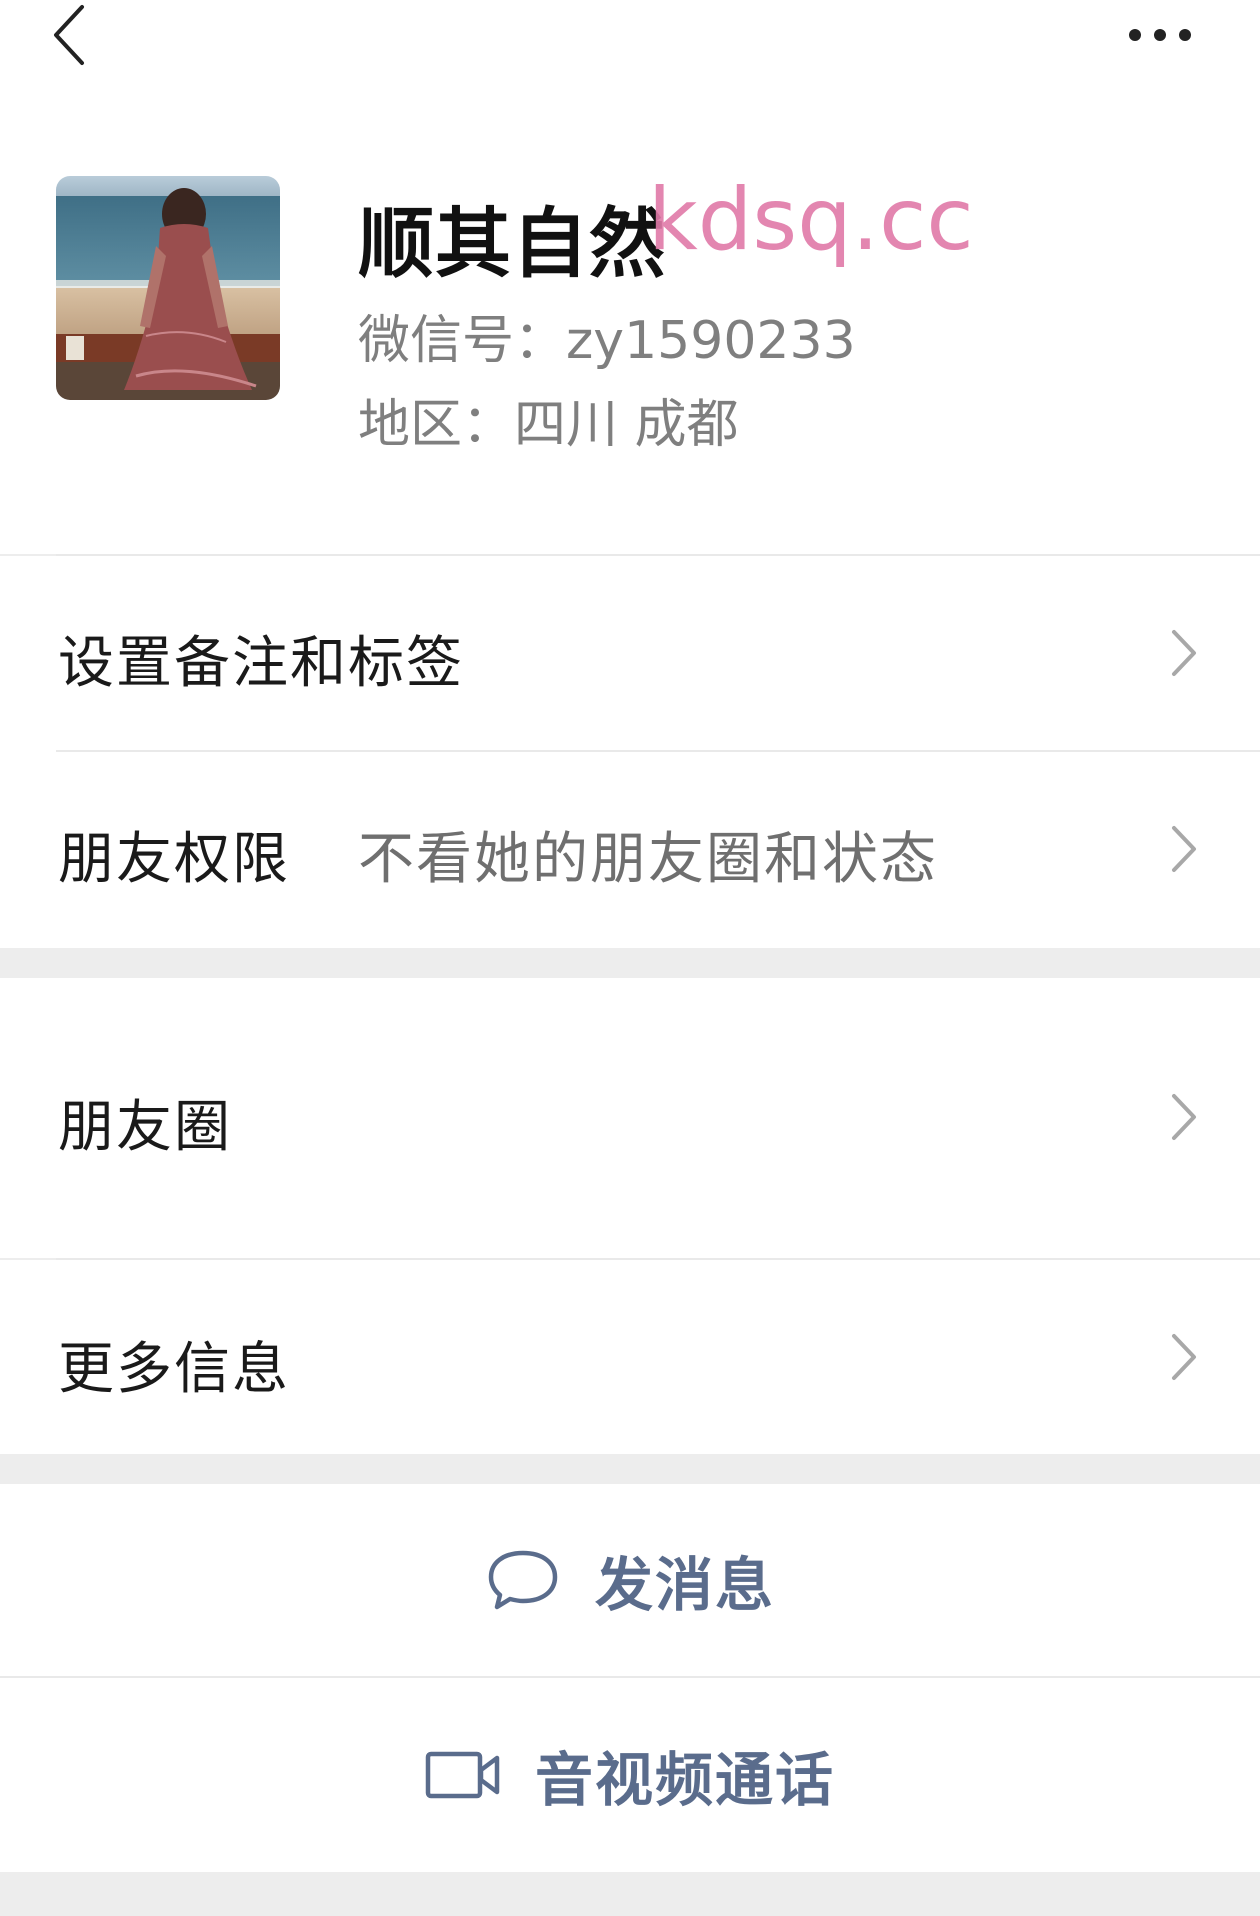 The width and height of the screenshot is (1260, 1916). What do you see at coordinates (261, 663) in the screenshot?
I see `remark-row-label: 设置备注和标签` at bounding box center [261, 663].